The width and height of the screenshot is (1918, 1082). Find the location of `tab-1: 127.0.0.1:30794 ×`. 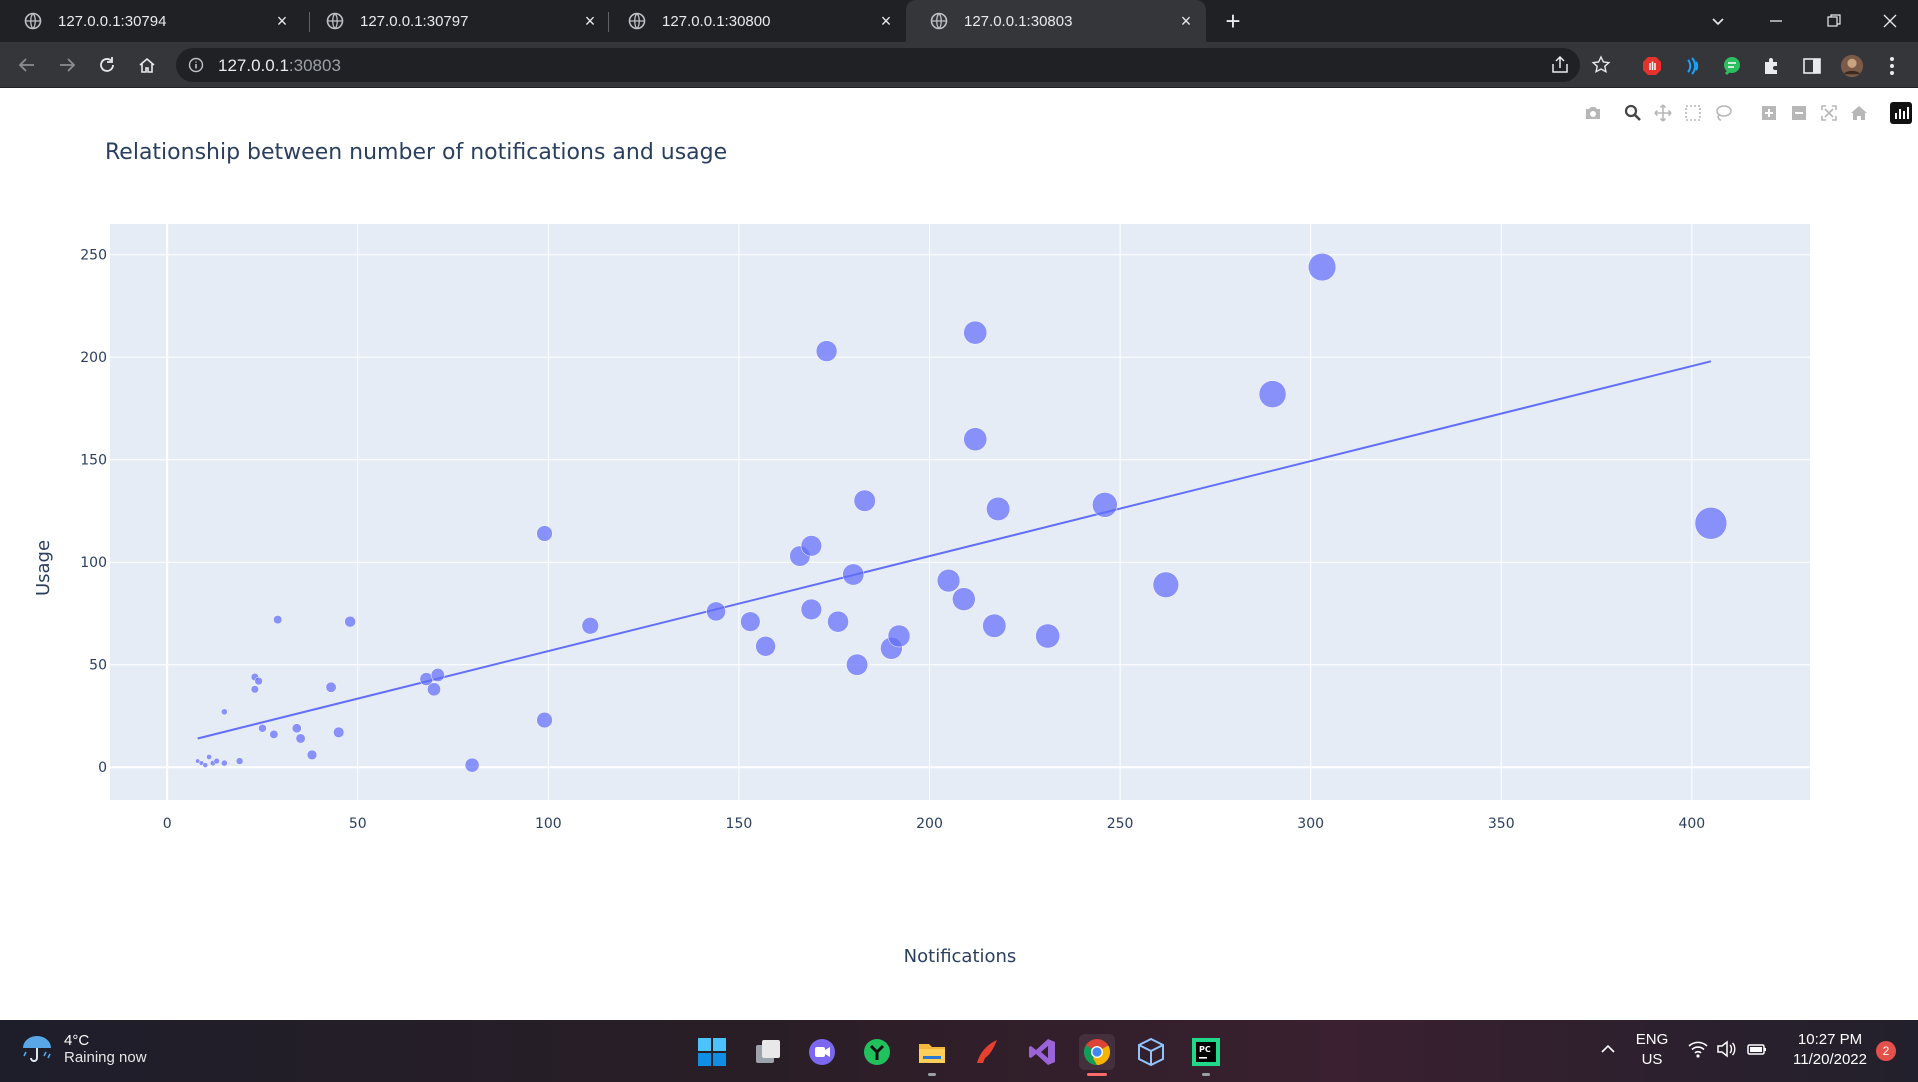

tab-1: 127.0.0.1:30794 × is located at coordinates (151, 21).